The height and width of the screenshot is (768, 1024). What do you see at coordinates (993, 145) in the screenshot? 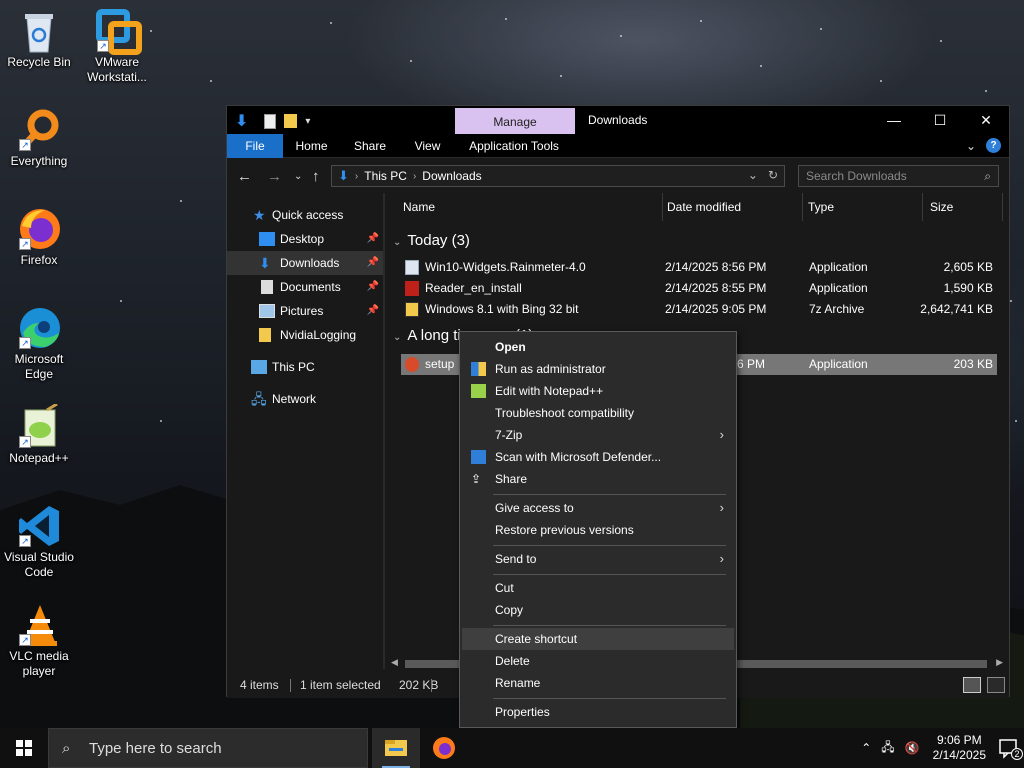
I see `help-icon: ?` at bounding box center [993, 145].